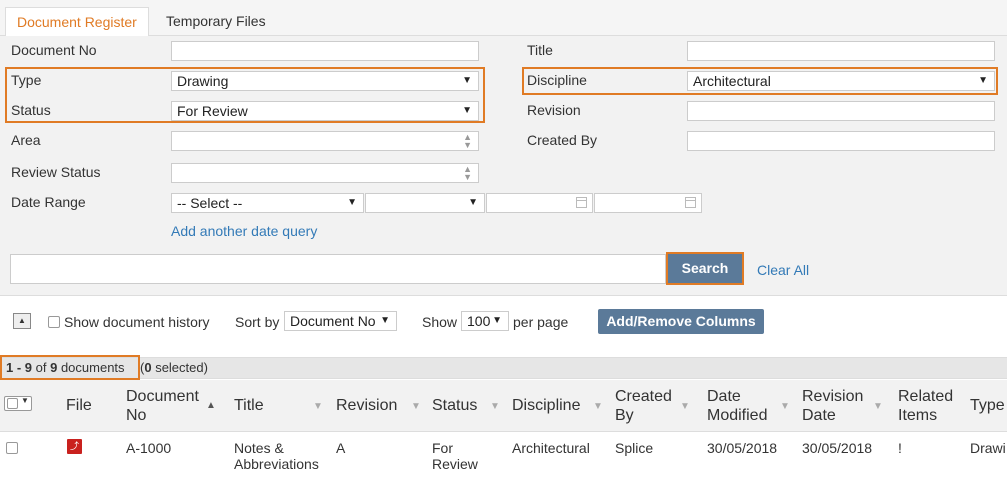 This screenshot has width=1007, height=478. I want to click on col-status: Status, so click(454, 405).